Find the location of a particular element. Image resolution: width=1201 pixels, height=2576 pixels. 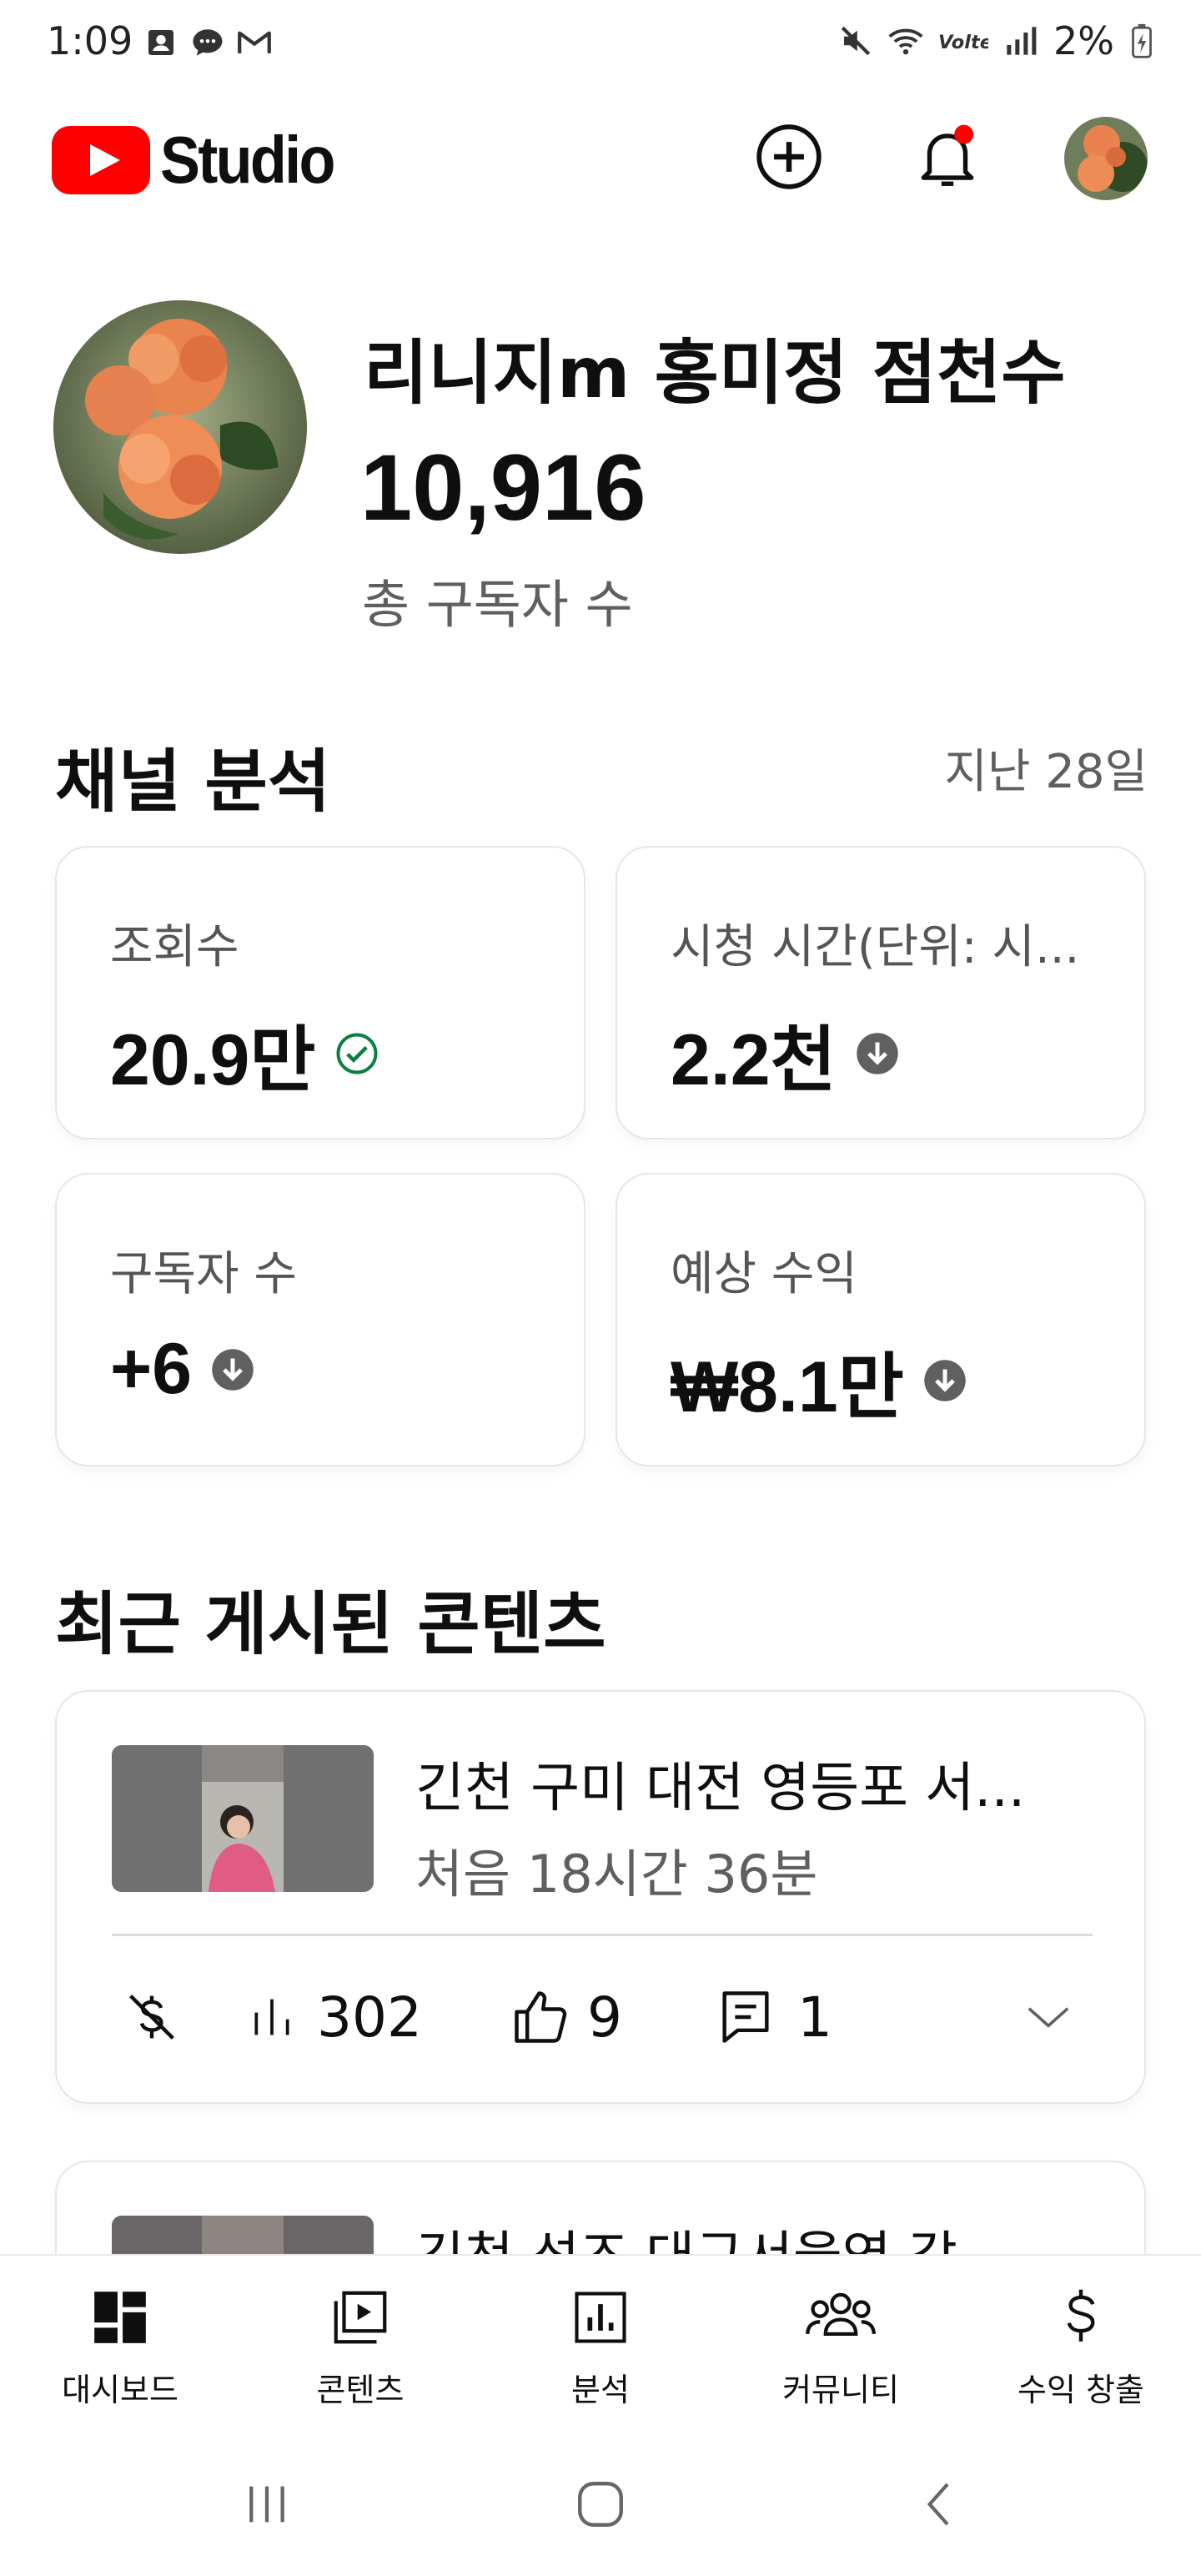

home-button is located at coordinates (601, 2504).